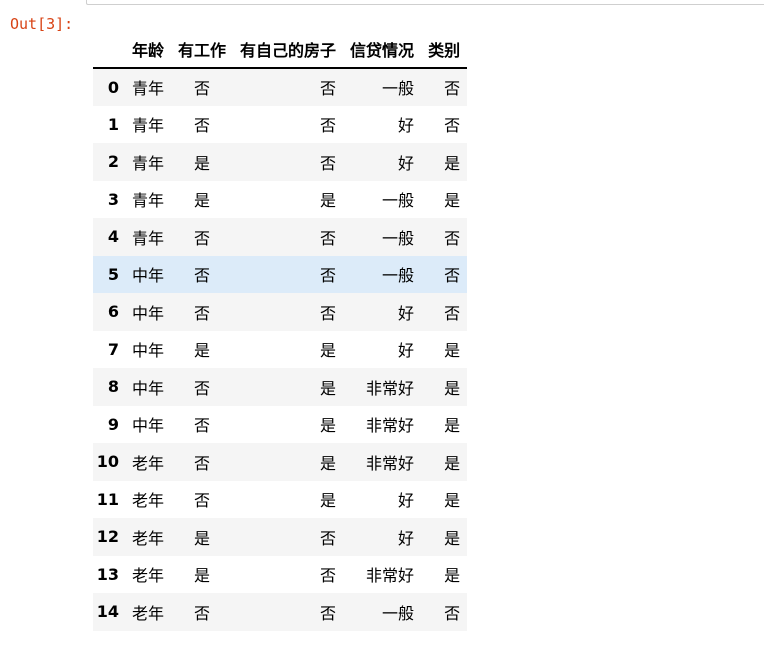 The image size is (764, 647). Describe the element at coordinates (280, 612) in the screenshot. I see `table-row: 14 老年 否 否 一般 否` at that location.